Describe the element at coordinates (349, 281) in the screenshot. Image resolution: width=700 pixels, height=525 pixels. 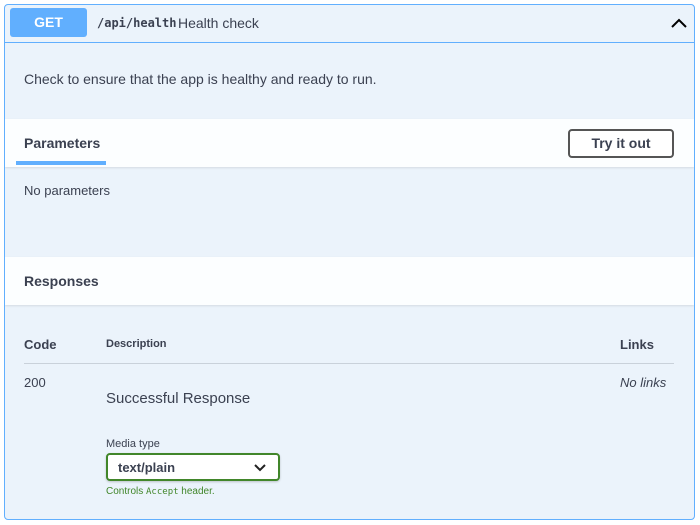
I see `responses-header: Responses` at that location.